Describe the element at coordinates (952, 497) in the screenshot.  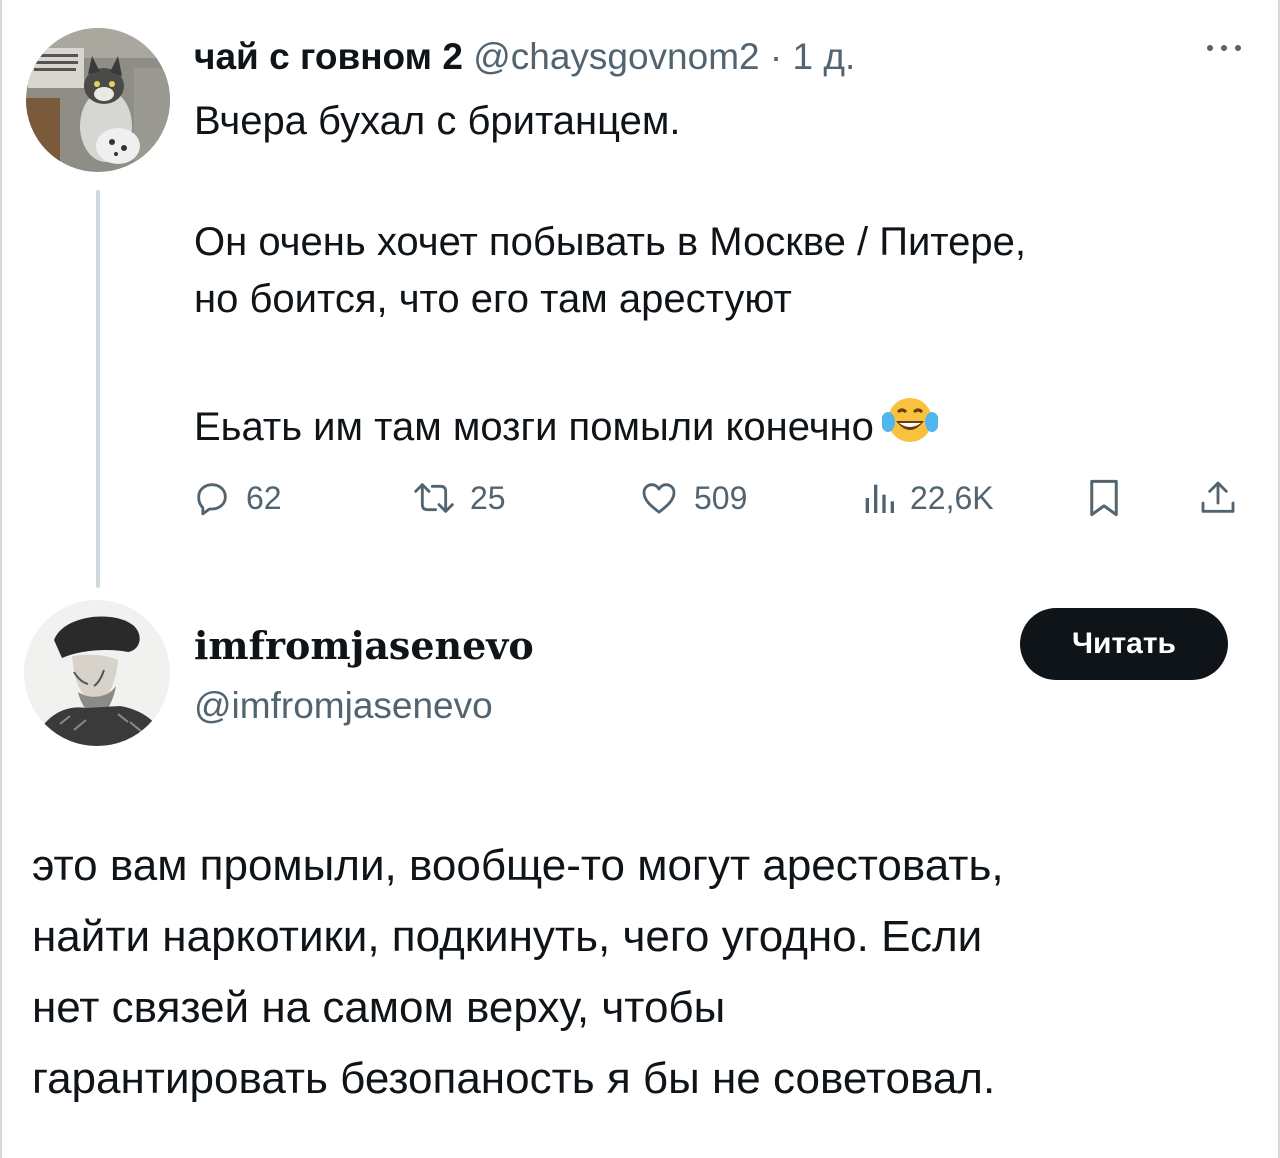
I see `views-count: 22,6K` at that location.